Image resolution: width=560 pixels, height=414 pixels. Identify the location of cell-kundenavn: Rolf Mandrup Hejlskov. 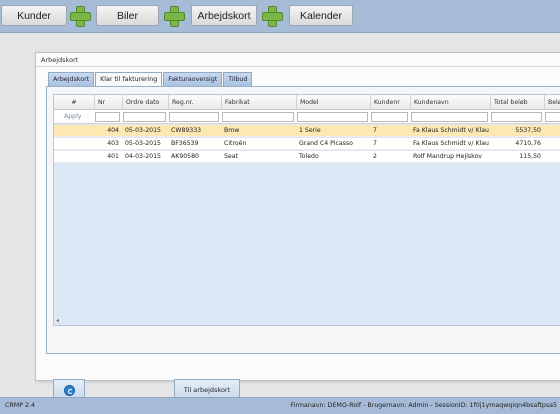
(447, 156).